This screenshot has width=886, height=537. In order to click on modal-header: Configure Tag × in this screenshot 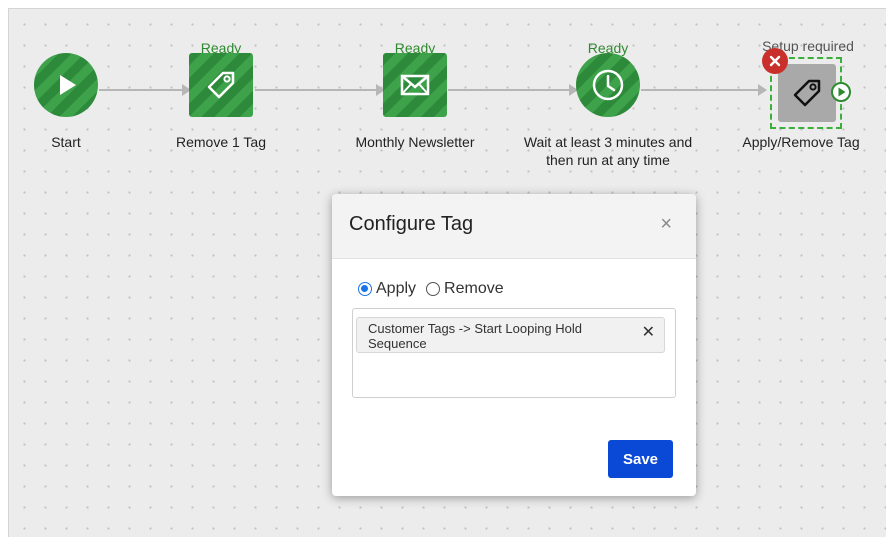, I will do `click(514, 226)`.